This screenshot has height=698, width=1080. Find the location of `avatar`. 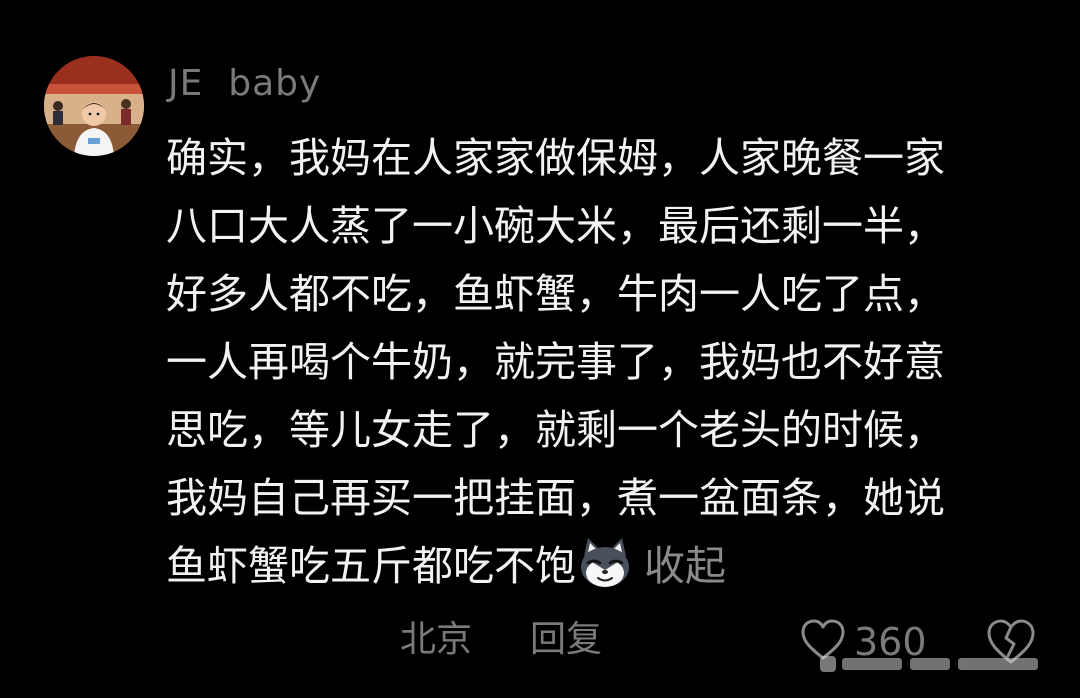

avatar is located at coordinates (94, 106).